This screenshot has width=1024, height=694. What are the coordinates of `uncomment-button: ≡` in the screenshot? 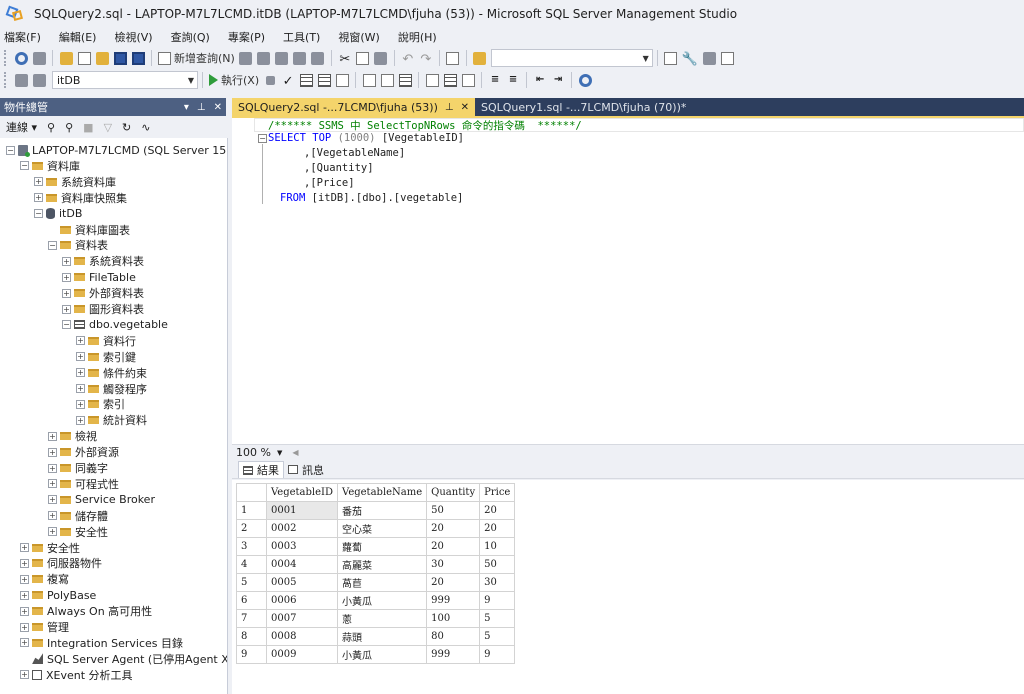 It's located at (513, 80).